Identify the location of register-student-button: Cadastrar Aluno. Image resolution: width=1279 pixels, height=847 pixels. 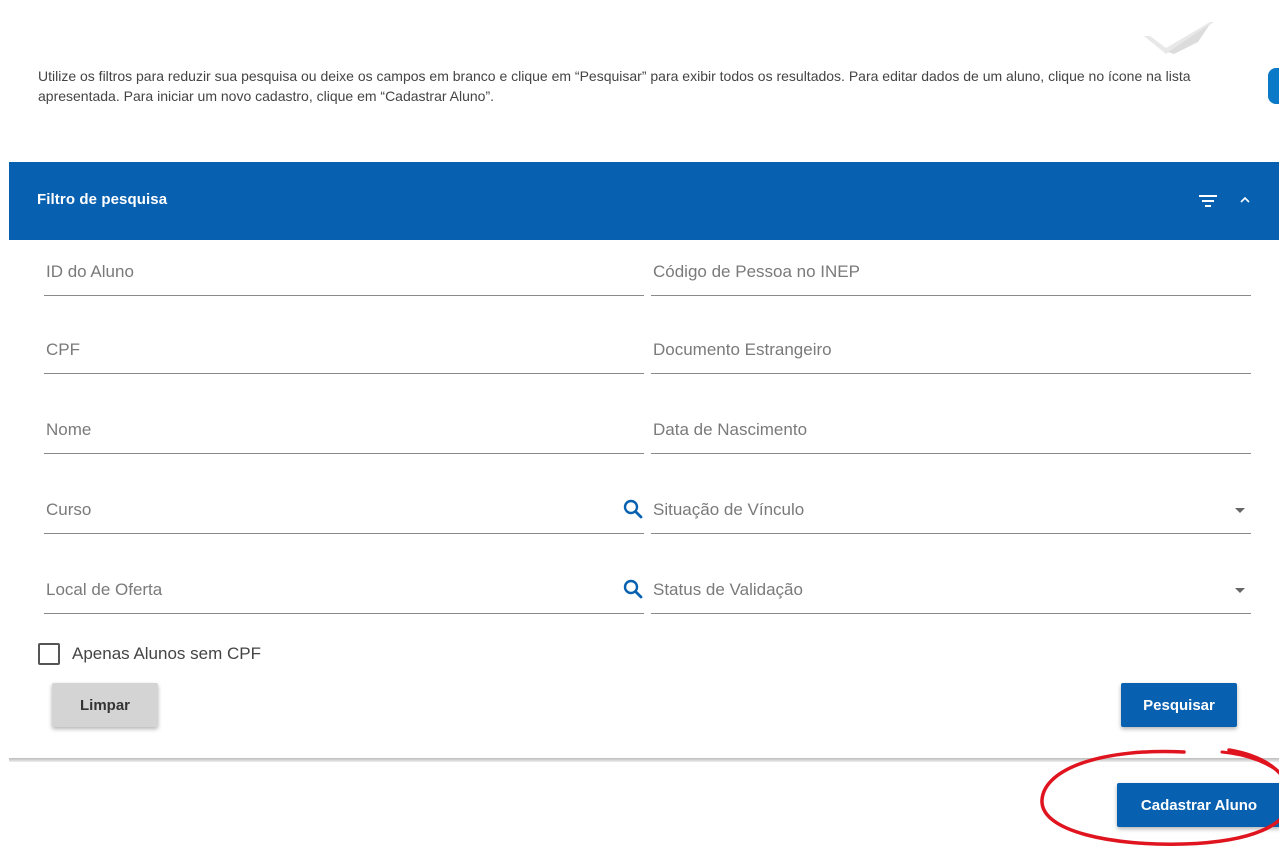
(1198, 805).